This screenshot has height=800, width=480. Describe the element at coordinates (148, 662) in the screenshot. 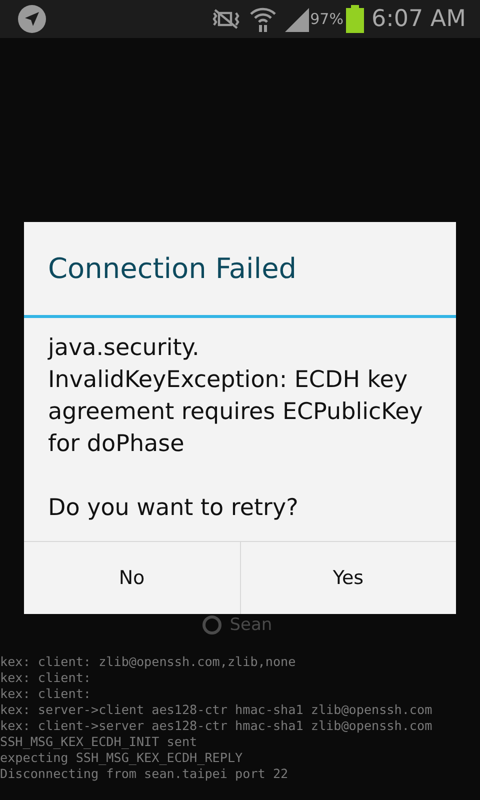

I see `terminal-line: kex: client: zlib@openssh.com,zlib,none` at that location.